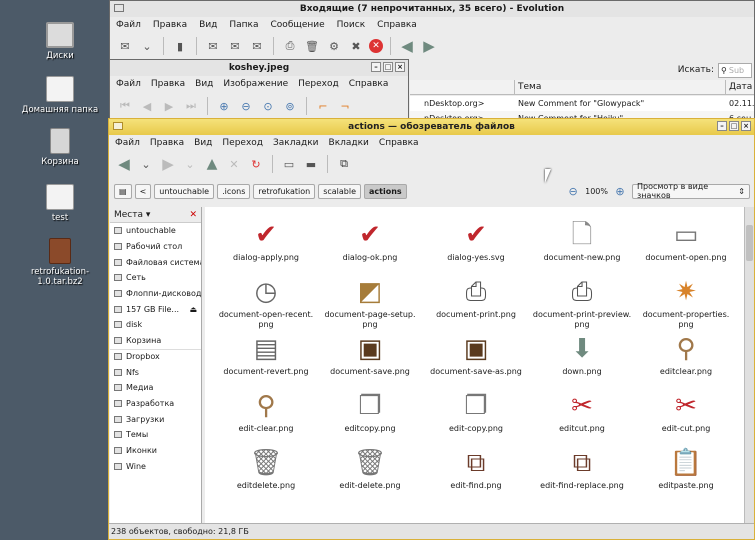 This screenshot has height=540, width=755. I want to click on sidebar-item: Файловая система, so click(155, 262).